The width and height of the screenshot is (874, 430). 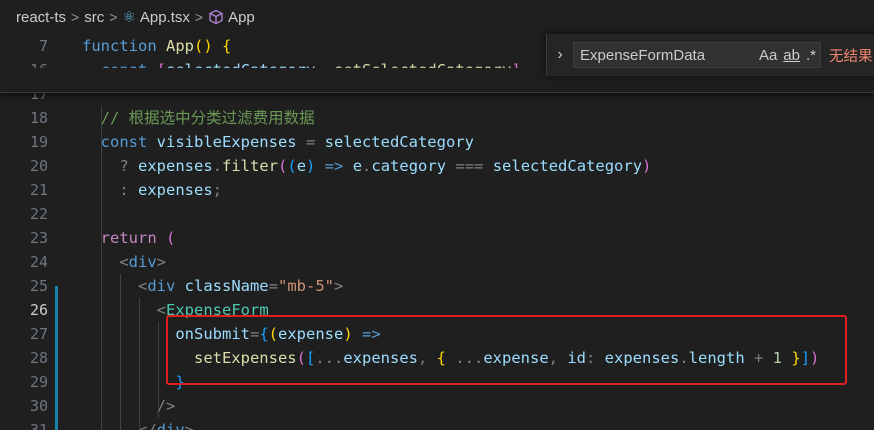 What do you see at coordinates (437, 406) in the screenshot?
I see `code-line: 30 />` at bounding box center [437, 406].